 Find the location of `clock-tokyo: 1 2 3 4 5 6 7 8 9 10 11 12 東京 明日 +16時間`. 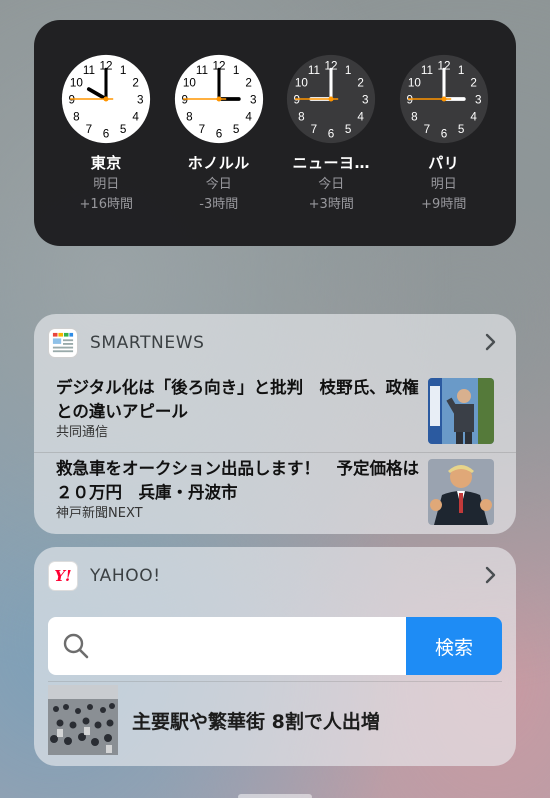

clock-tokyo: 1 2 3 4 5 6 7 8 9 10 11 12 東京 明日 +16時間 is located at coordinates (106, 150).